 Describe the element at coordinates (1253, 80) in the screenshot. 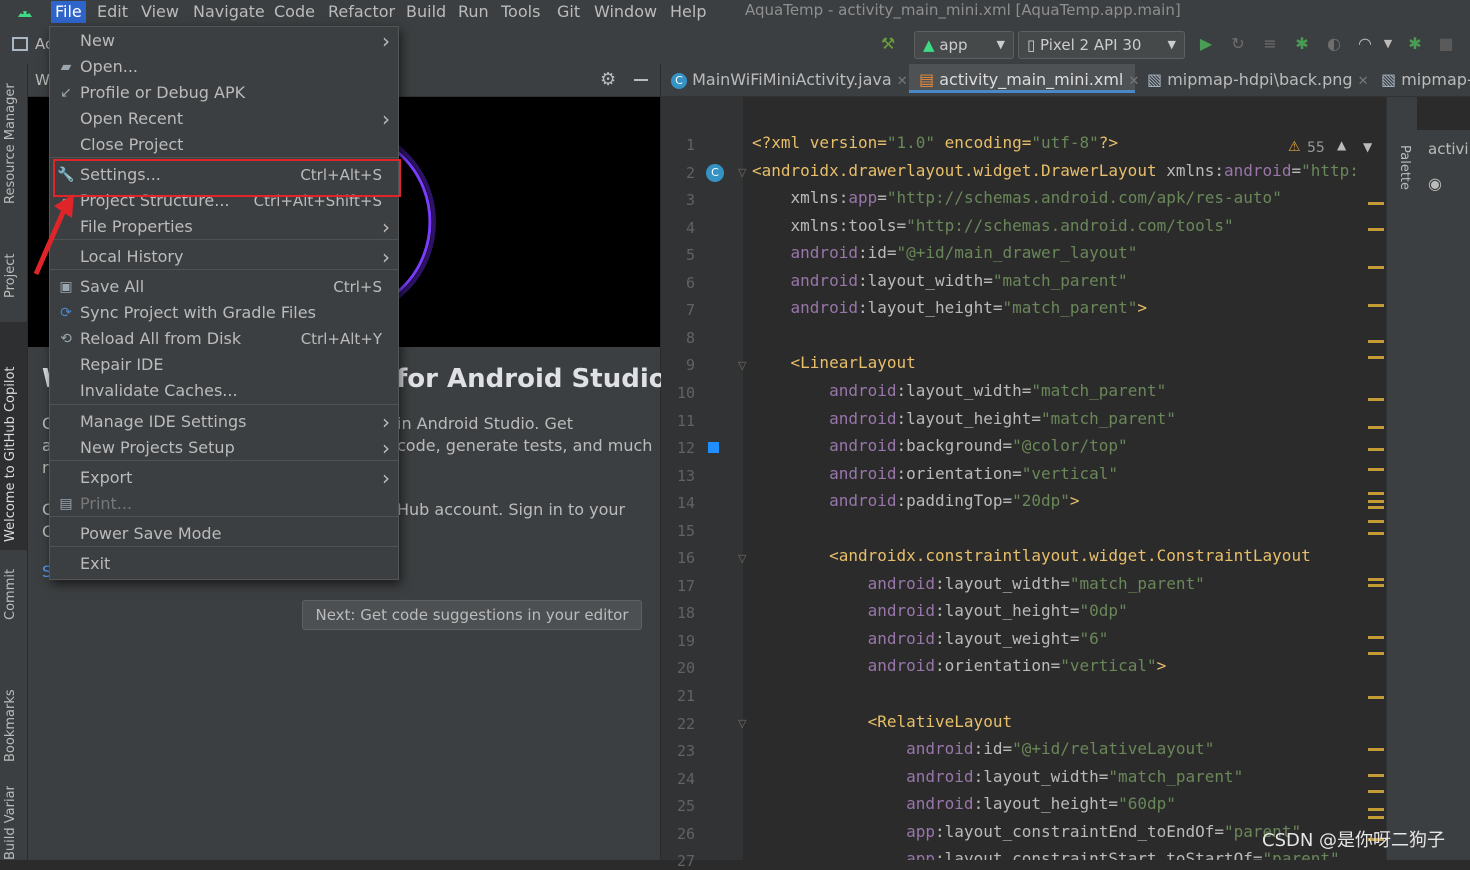

I see `tab-back-png: ▧ mipmap-hdpi\back.png ✕` at that location.